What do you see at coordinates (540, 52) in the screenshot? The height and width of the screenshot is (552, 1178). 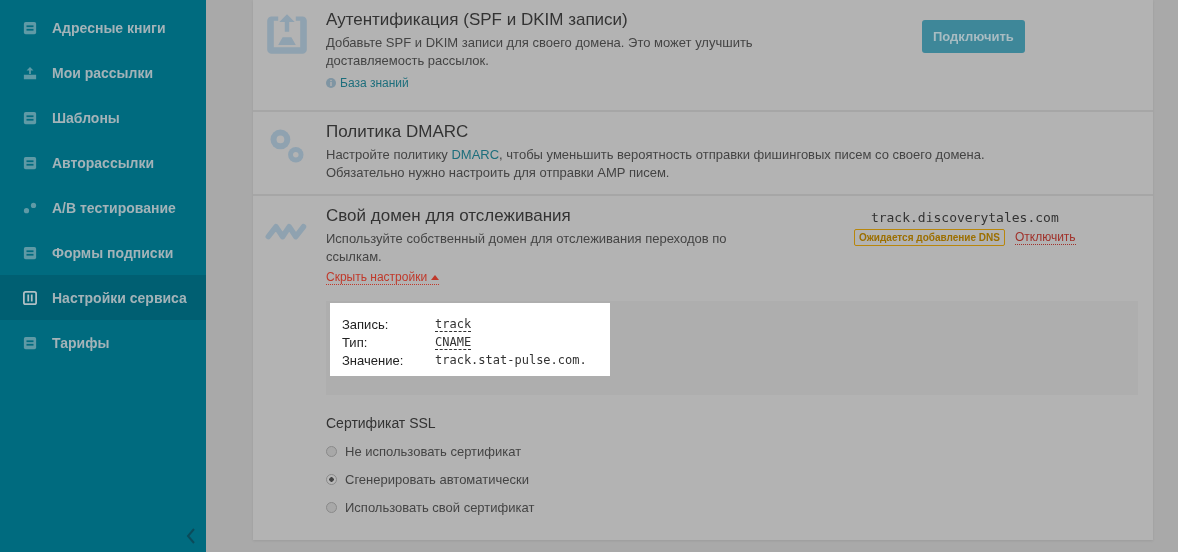 I see `section-description: Добавьте SPF и DKIM записи для своего домена. Это может улучшить доставляемость рассылок.` at bounding box center [540, 52].